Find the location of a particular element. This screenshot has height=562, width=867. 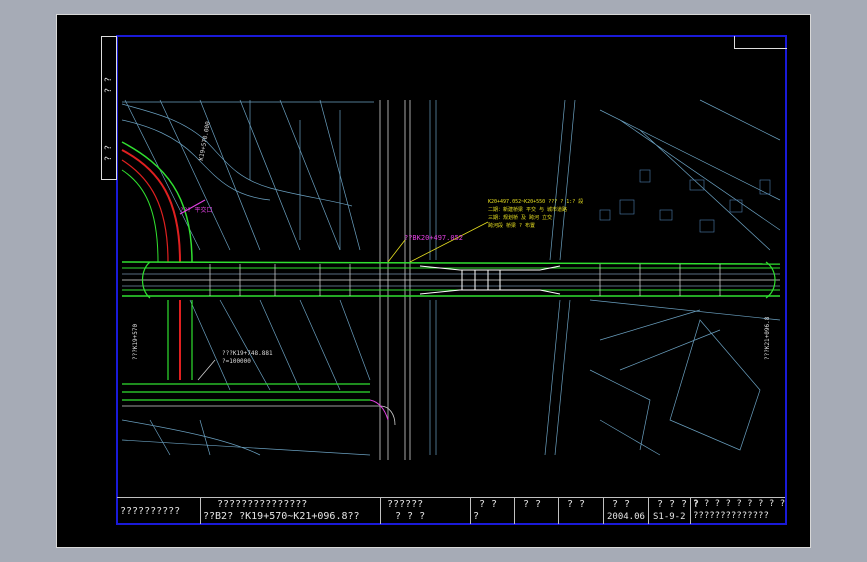

station-label-left-bottom: ???K19+570 is located at coordinates (135, 341).